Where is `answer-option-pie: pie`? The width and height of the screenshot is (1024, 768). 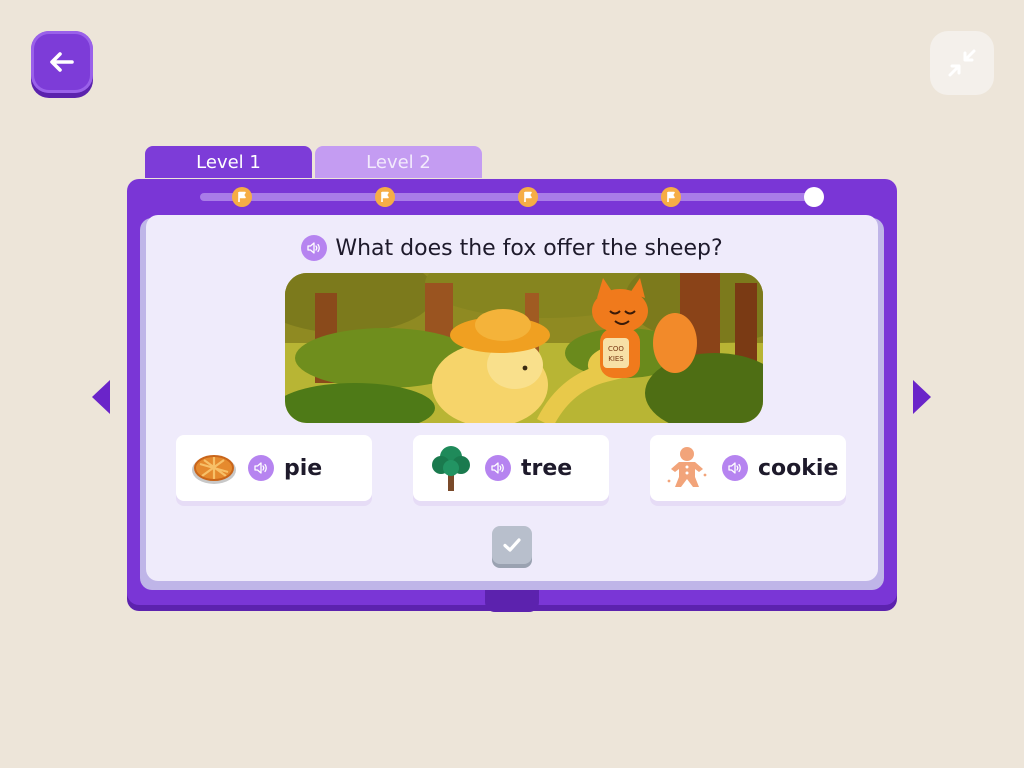 answer-option-pie: pie is located at coordinates (274, 468).